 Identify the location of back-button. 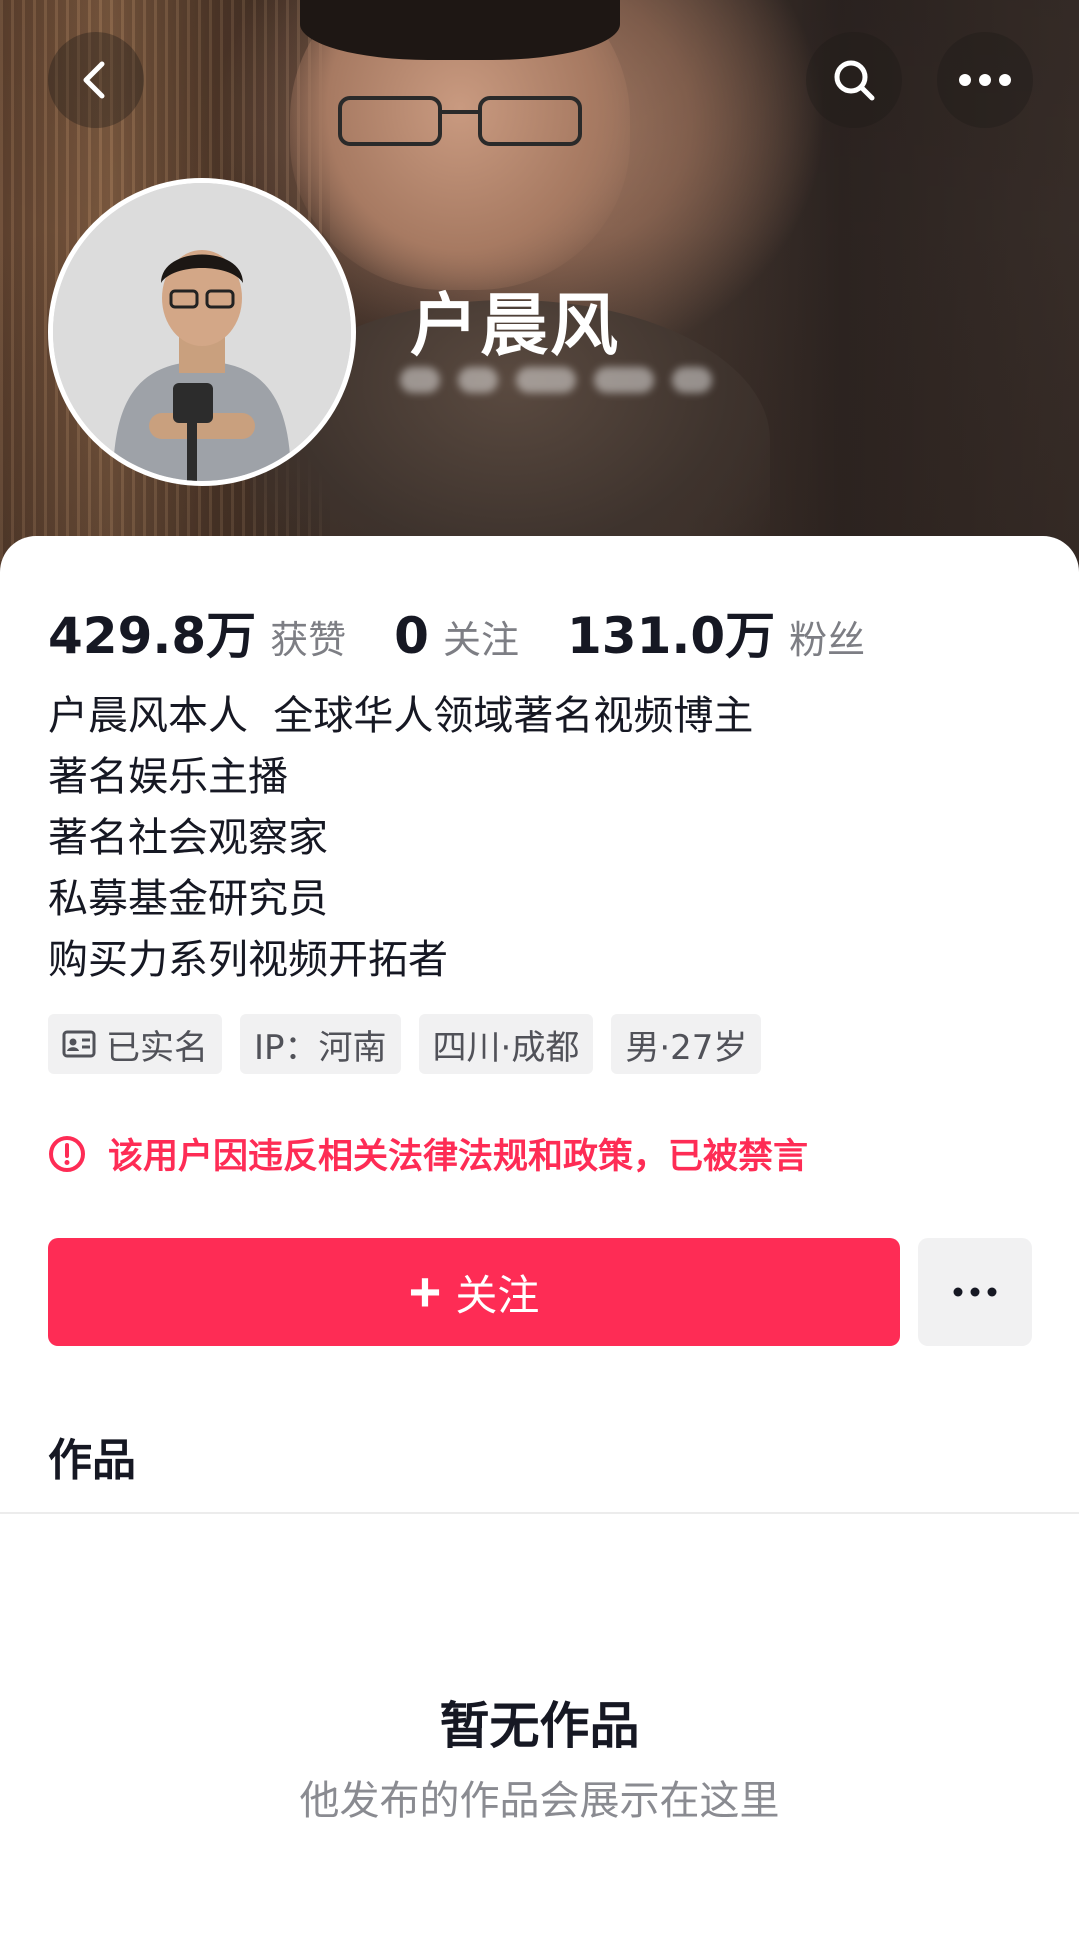
(96, 80).